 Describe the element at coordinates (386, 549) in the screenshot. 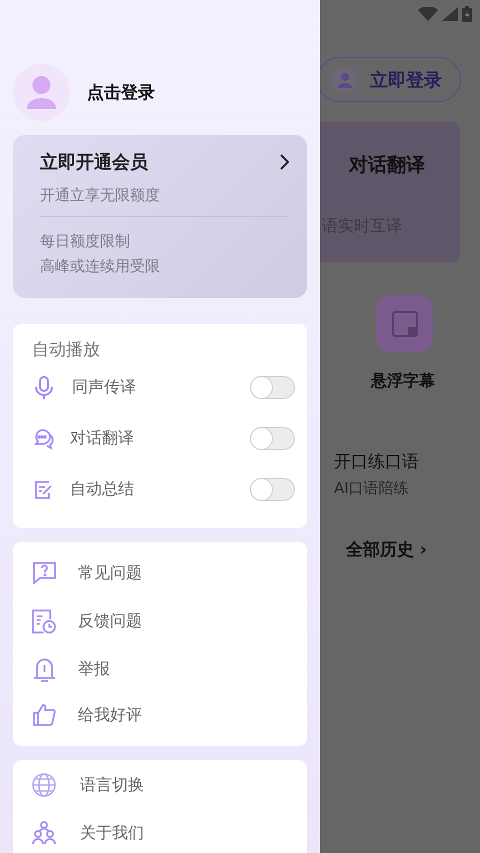

I see `history-link: 全部历史 ›` at that location.